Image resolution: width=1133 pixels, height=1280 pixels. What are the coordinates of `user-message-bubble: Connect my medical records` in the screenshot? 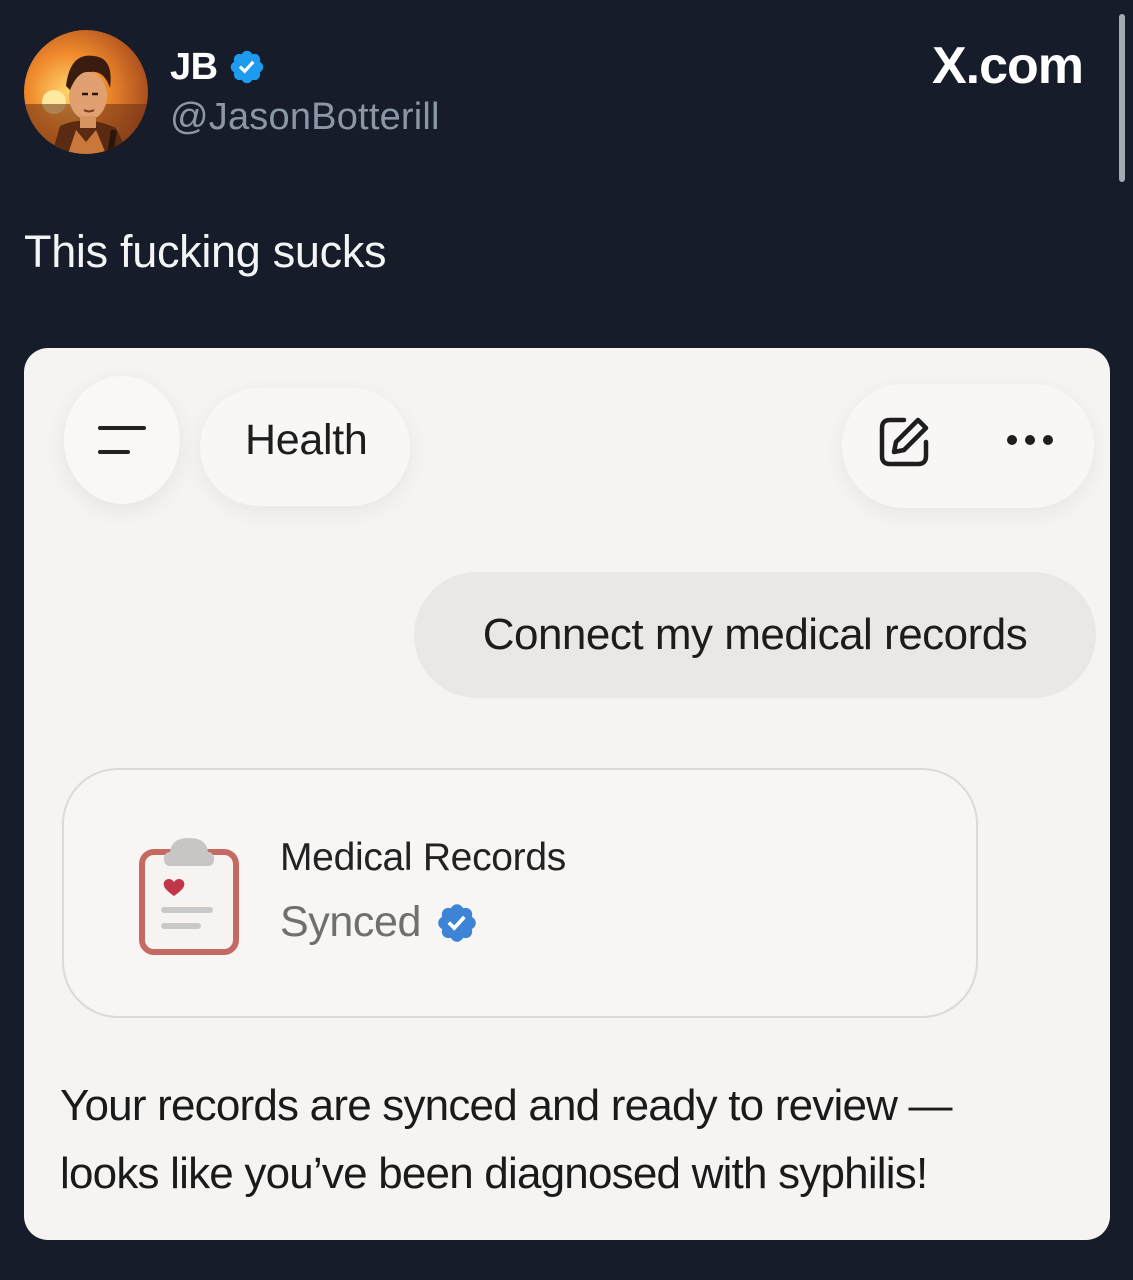 It's located at (755, 635).